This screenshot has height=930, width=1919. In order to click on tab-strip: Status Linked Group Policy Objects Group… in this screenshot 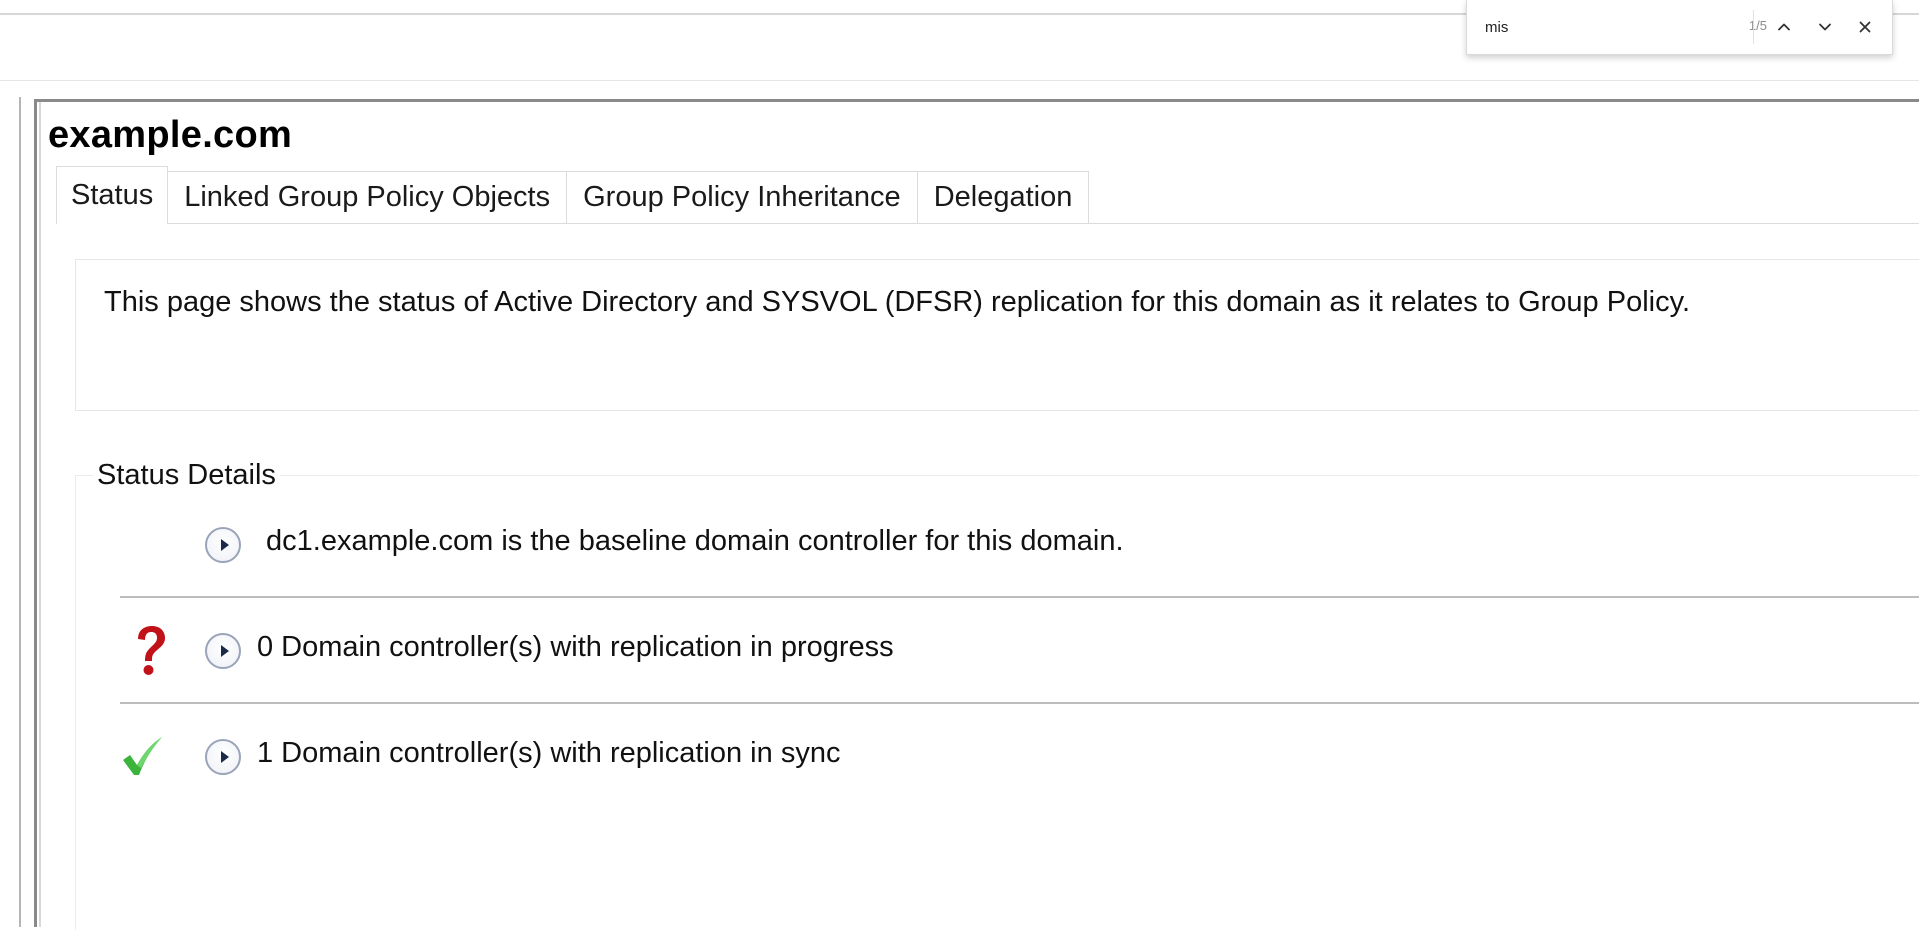, I will do `click(573, 195)`.